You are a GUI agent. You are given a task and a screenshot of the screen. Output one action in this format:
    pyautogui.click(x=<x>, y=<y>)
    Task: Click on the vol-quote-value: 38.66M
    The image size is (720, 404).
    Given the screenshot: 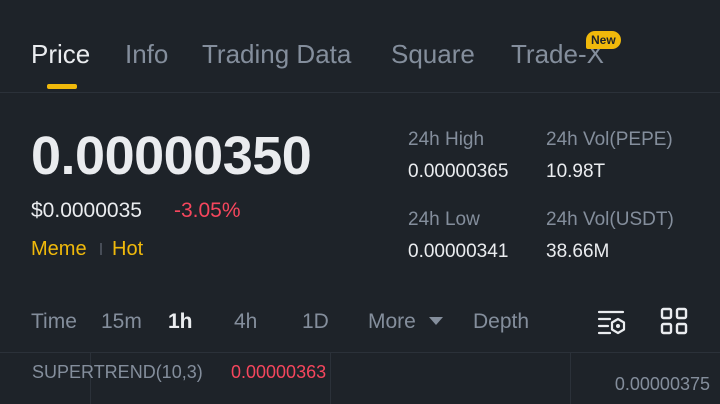 What is the action you would take?
    pyautogui.click(x=578, y=251)
    